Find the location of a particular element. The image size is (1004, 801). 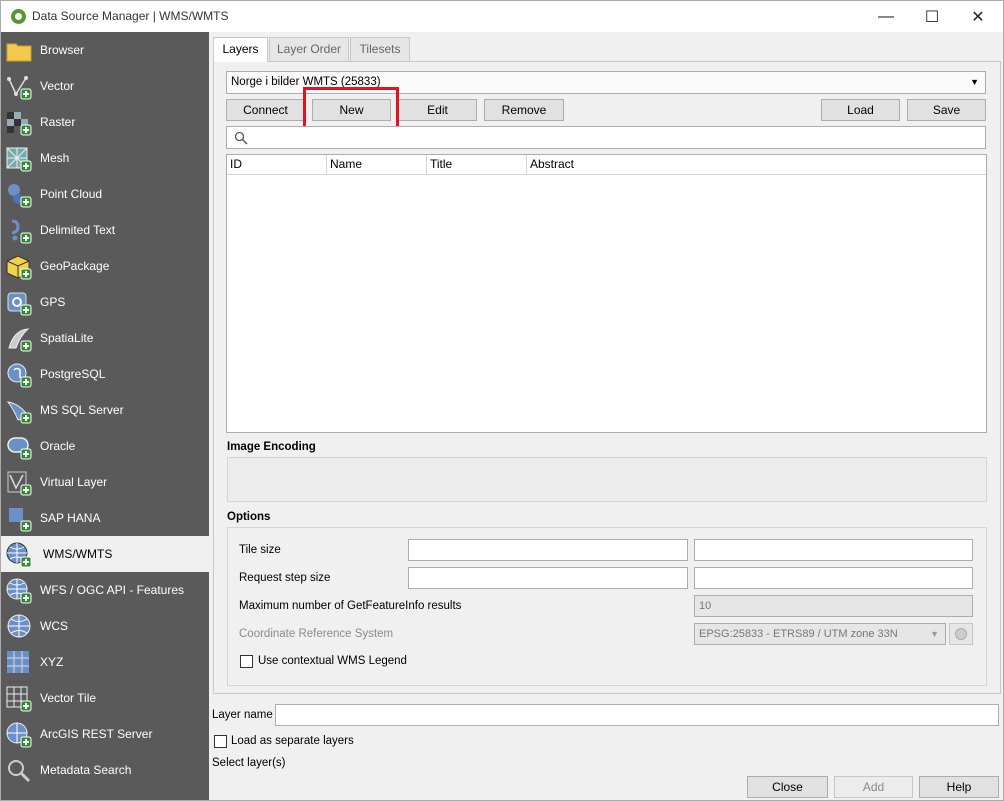

sidebar-item-oracle: Oracle is located at coordinates (105, 446).